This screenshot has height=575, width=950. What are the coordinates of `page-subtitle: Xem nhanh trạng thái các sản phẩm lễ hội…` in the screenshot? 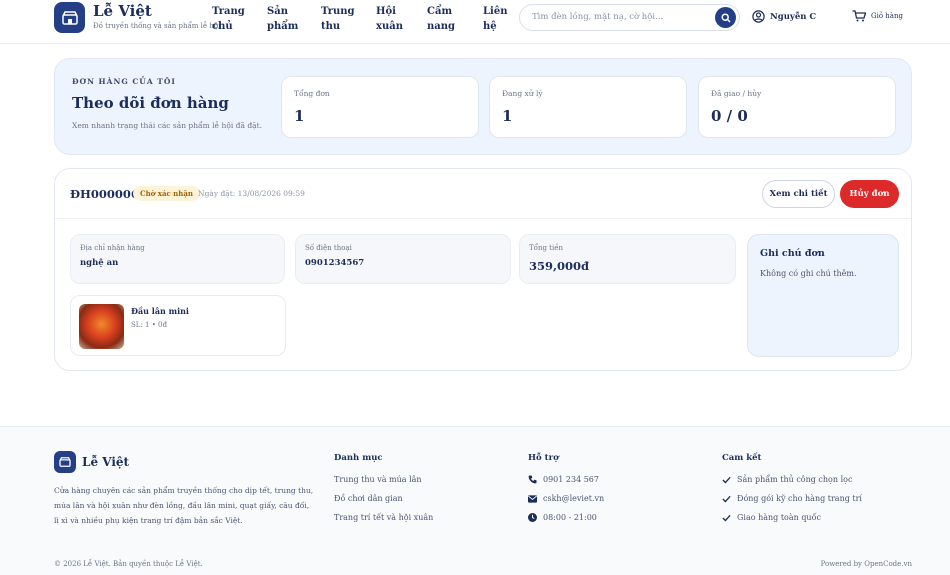 It's located at (167, 125).